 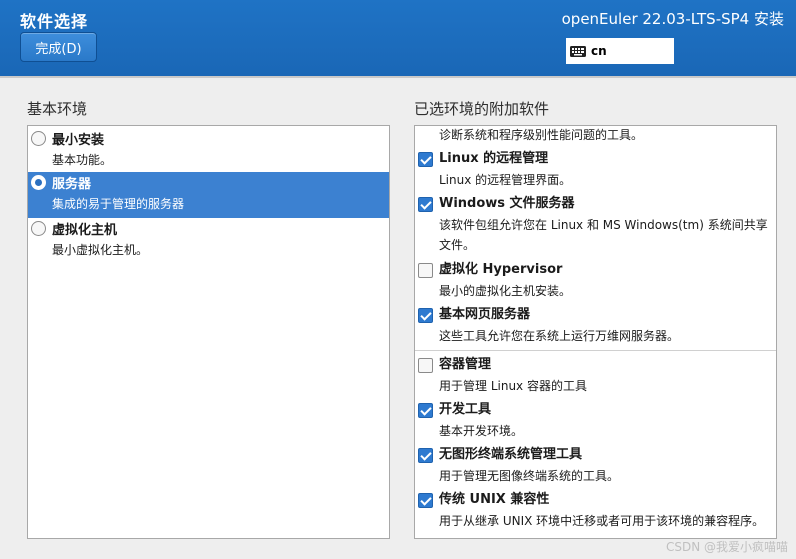 I want to click on addon-title: 基本网页服务器, so click(x=485, y=314).